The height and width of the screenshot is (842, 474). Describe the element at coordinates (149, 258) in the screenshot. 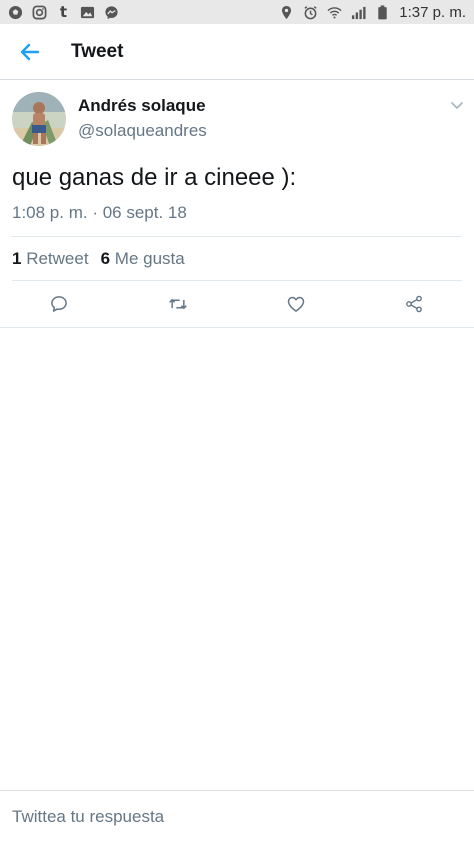

I see `like-label: Me gusta` at that location.